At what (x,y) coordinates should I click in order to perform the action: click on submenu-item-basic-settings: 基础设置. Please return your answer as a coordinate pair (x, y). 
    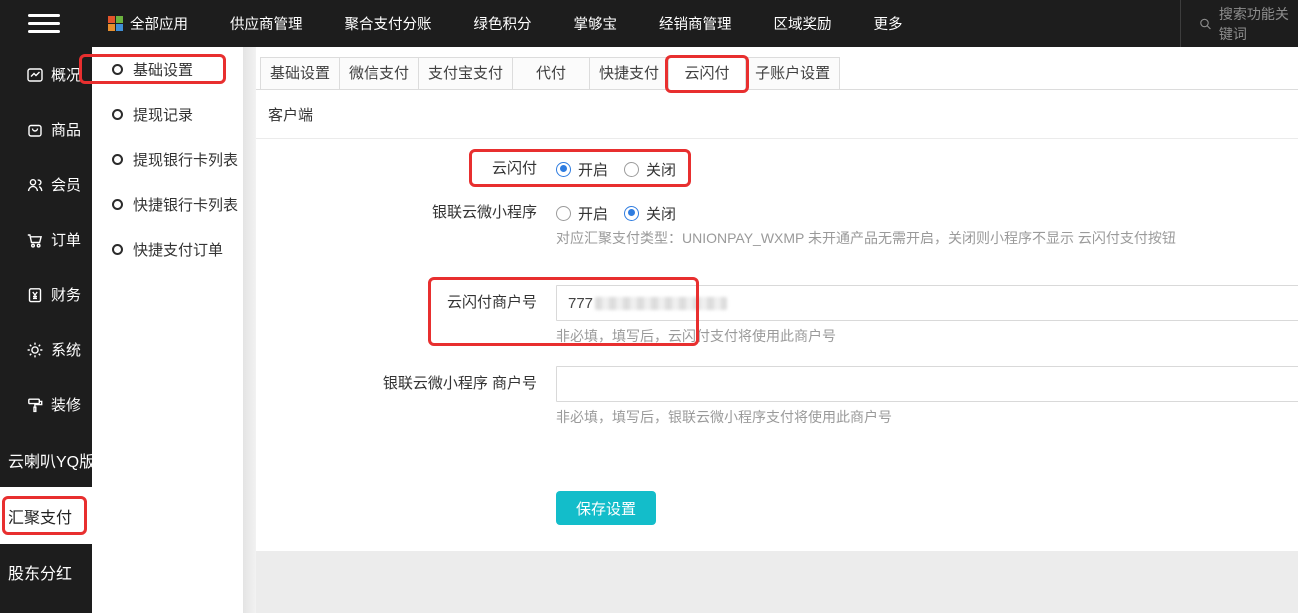
    Looking at the image, I should click on (161, 69).